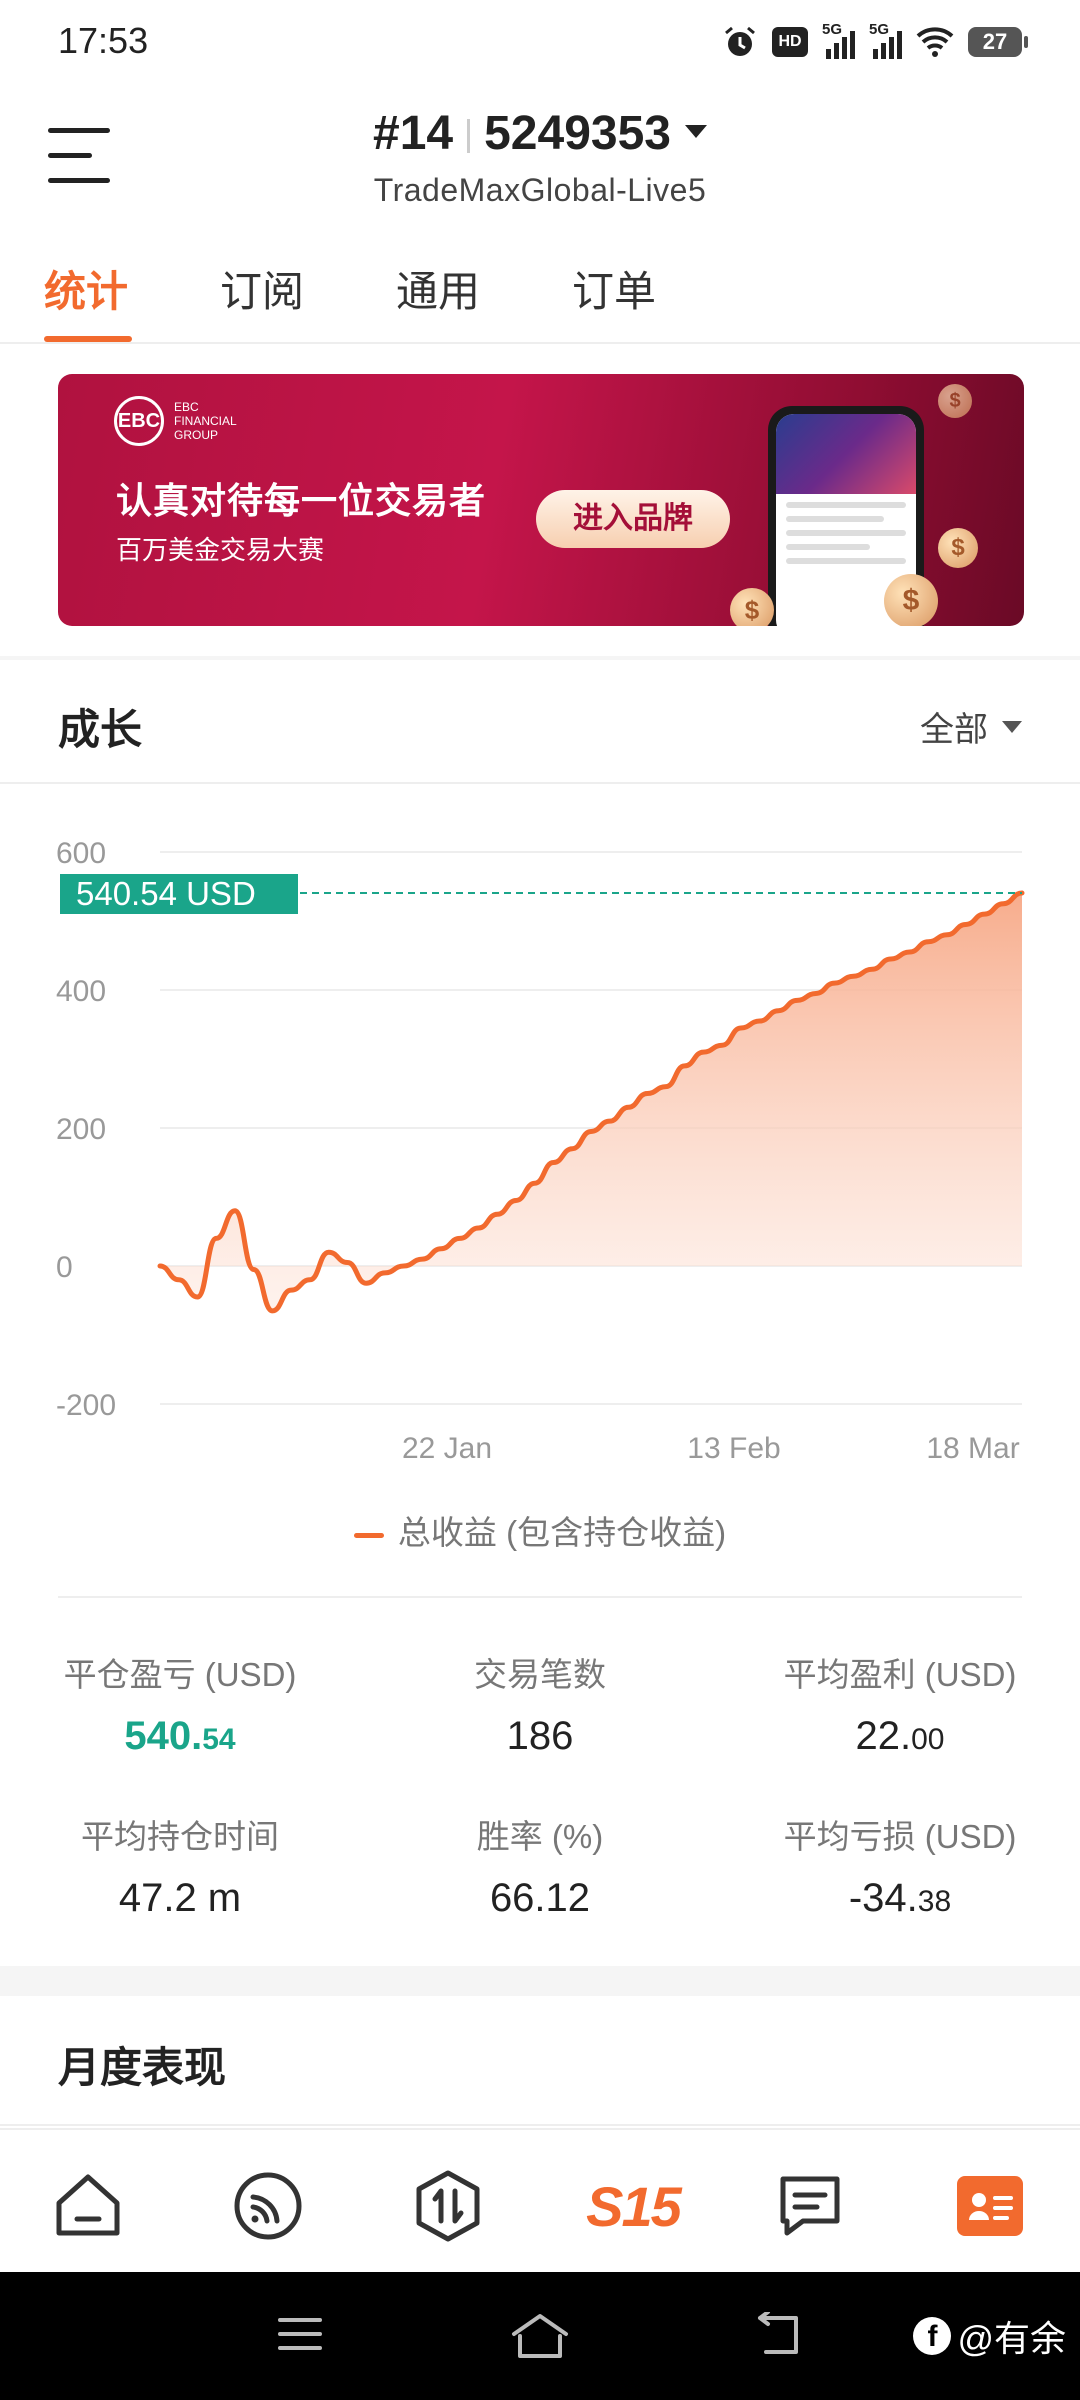  Describe the element at coordinates (540, 2200) in the screenshot. I see `bottom-nav: S15` at that location.